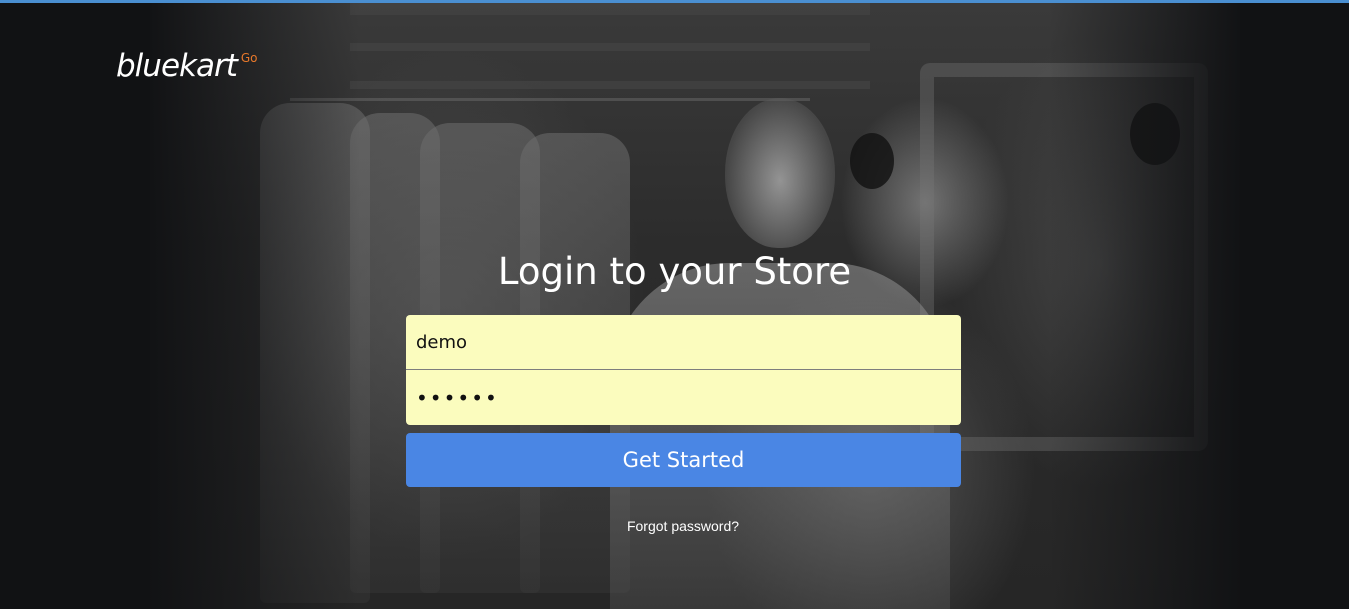 The image size is (1349, 609). What do you see at coordinates (674, 526) in the screenshot?
I see `forgot-password-link: Forgot password?` at bounding box center [674, 526].